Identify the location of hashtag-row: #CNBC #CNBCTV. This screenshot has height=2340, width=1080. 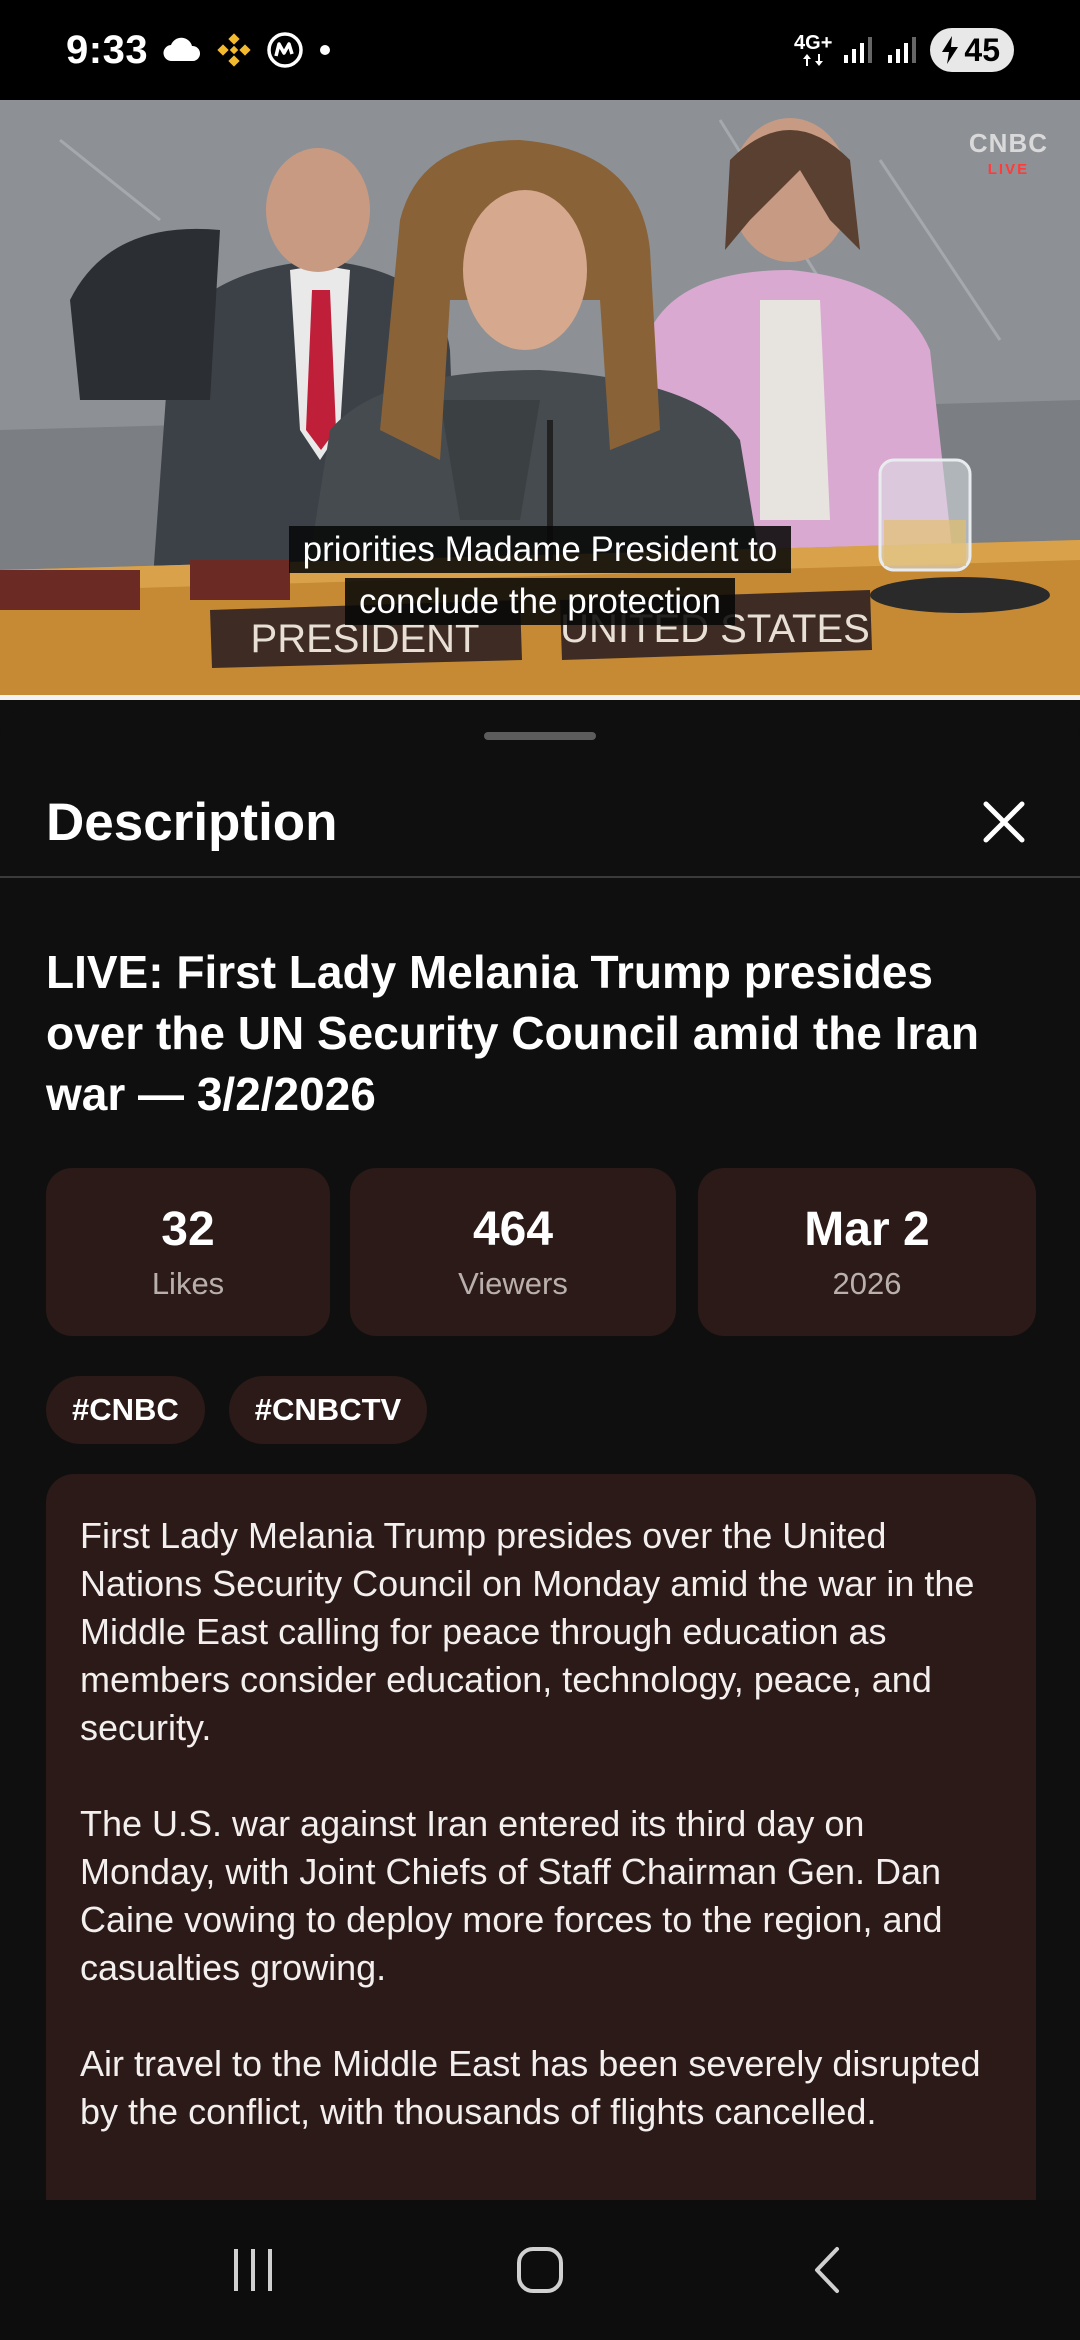
(237, 1410).